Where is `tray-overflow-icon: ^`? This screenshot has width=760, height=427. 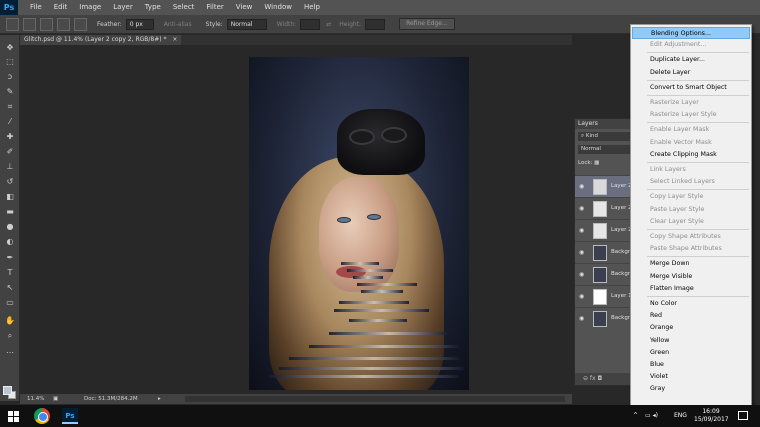
tray-overflow-icon: ^ is located at coordinates (635, 416).